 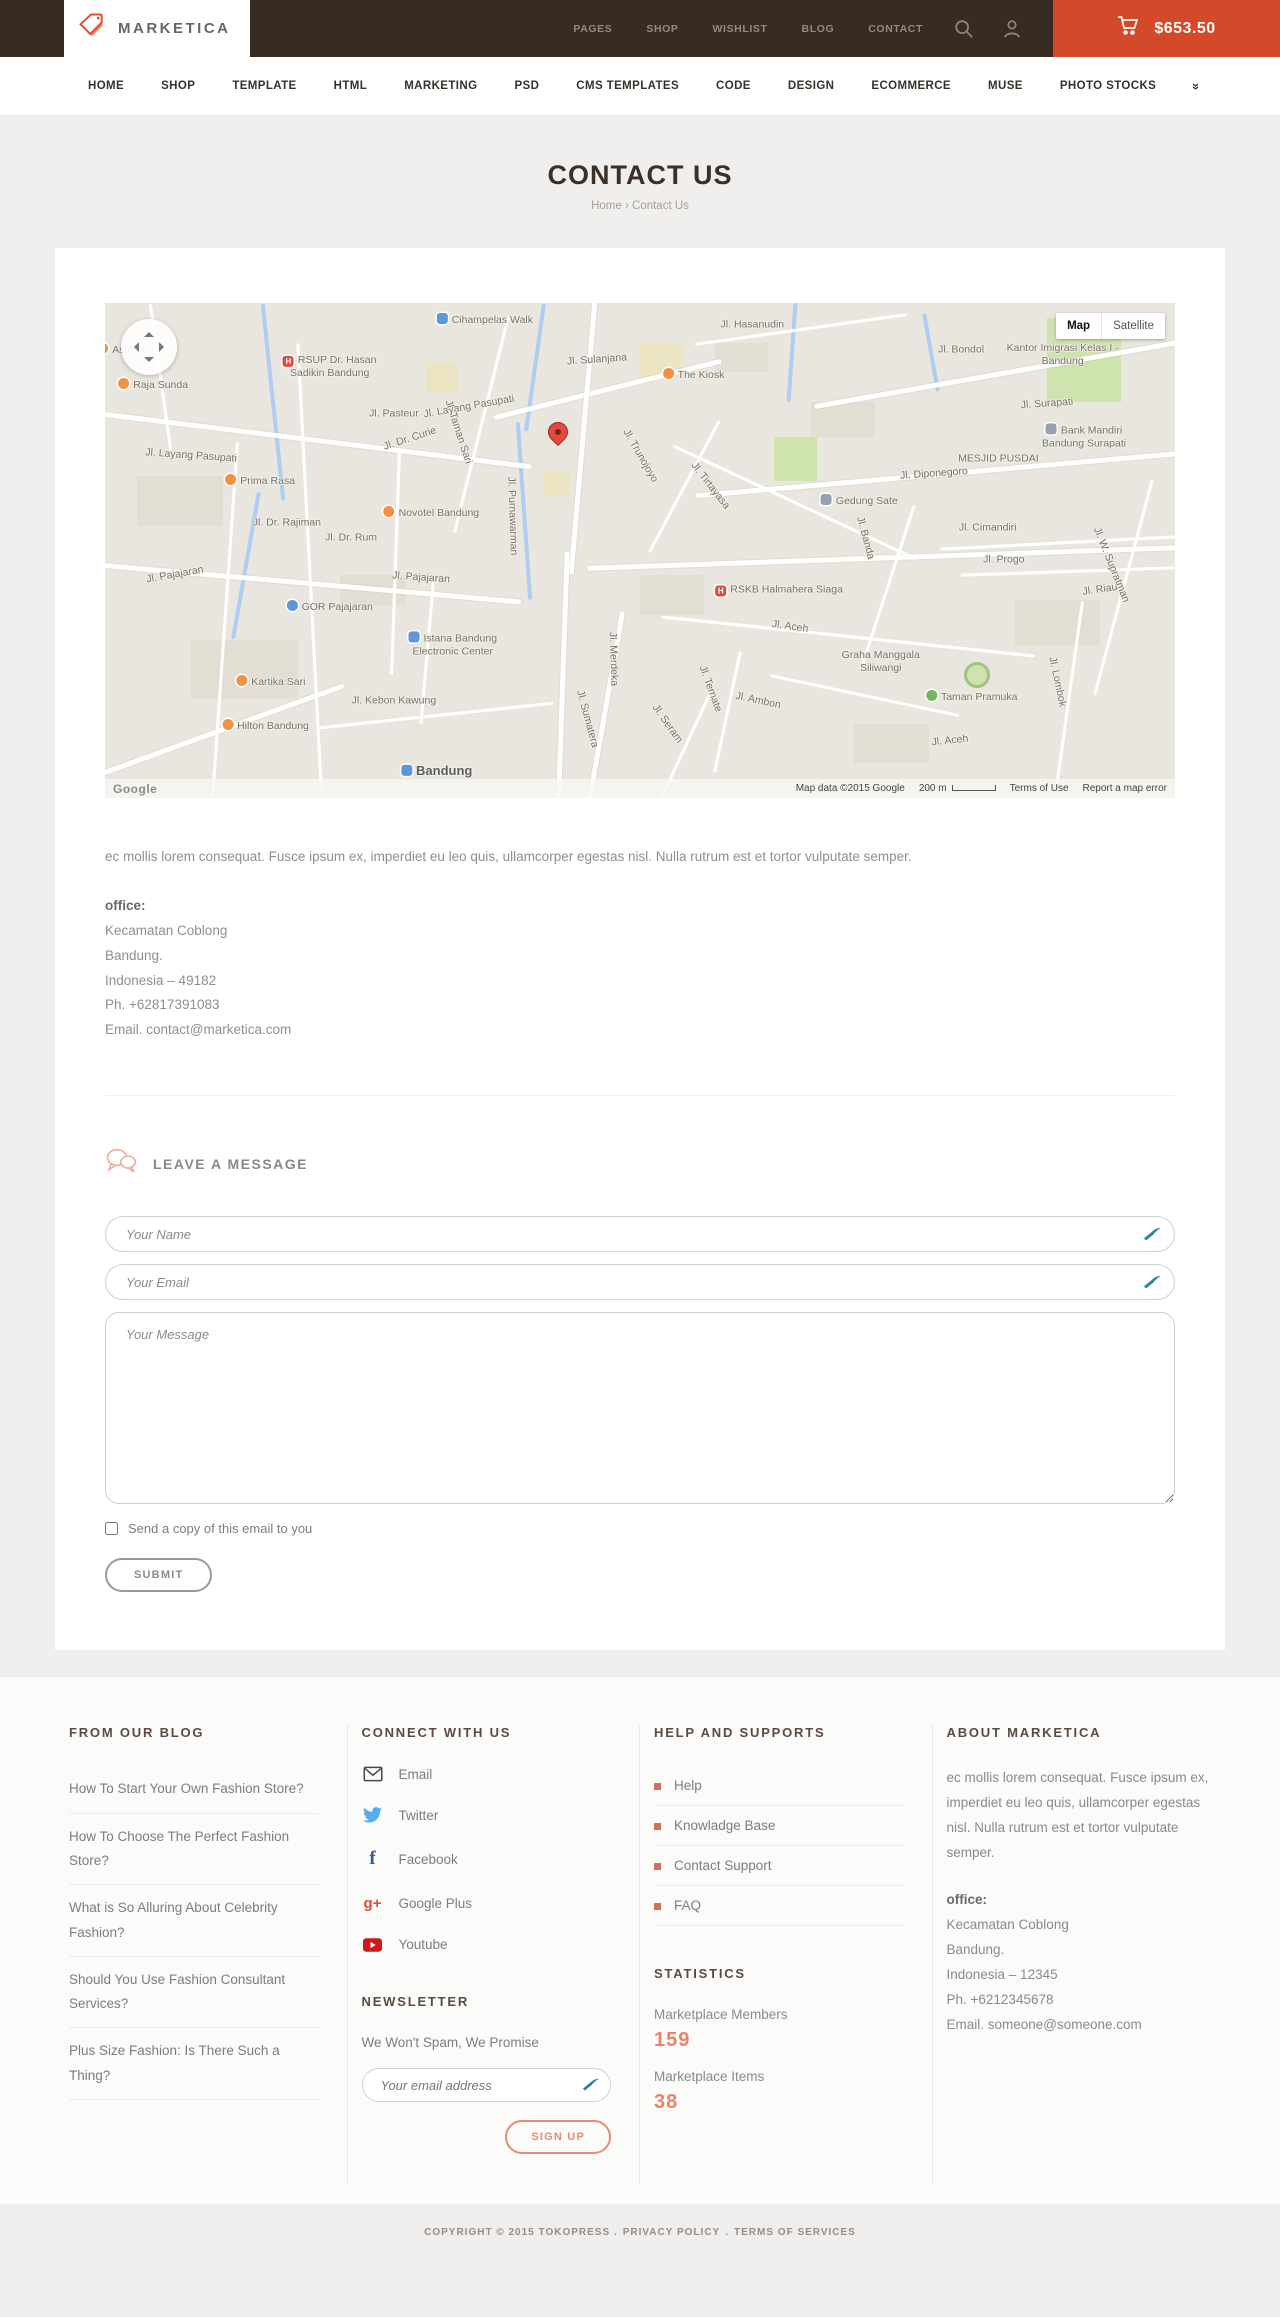 I want to click on send-copy-checkbox, so click(x=111, y=1529).